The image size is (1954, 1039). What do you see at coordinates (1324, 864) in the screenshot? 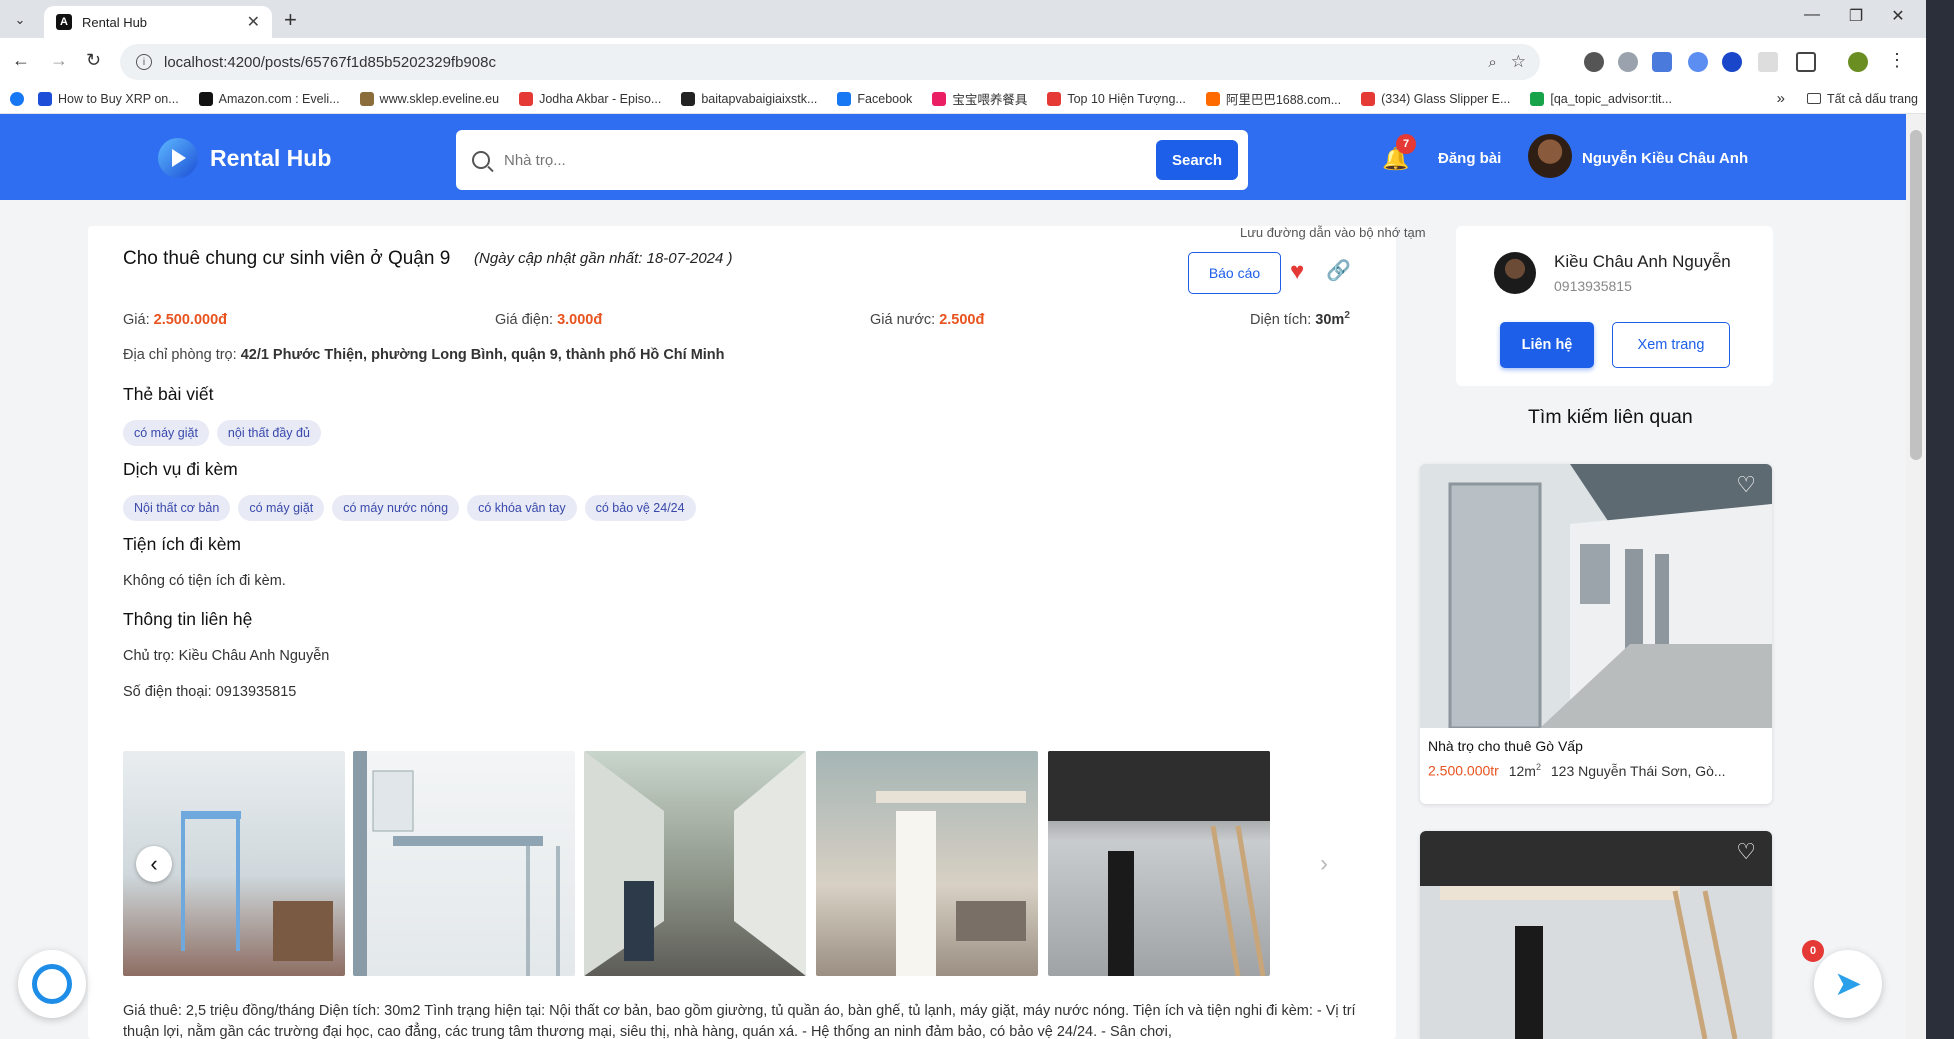
I see `gallery-next-button: ›` at bounding box center [1324, 864].